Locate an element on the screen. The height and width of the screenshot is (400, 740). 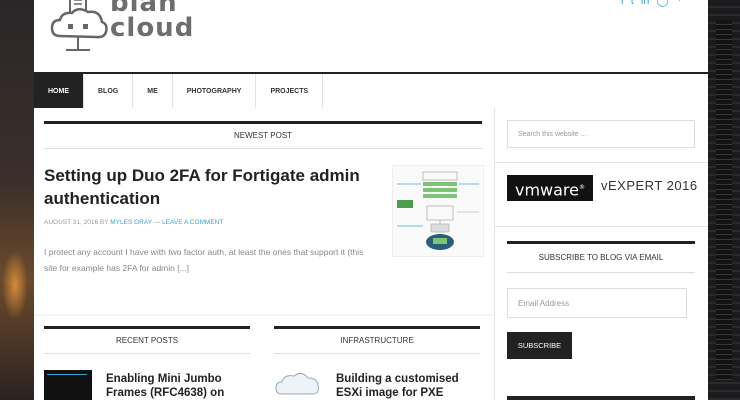
nav-item-home: HOME is located at coordinates (59, 92).